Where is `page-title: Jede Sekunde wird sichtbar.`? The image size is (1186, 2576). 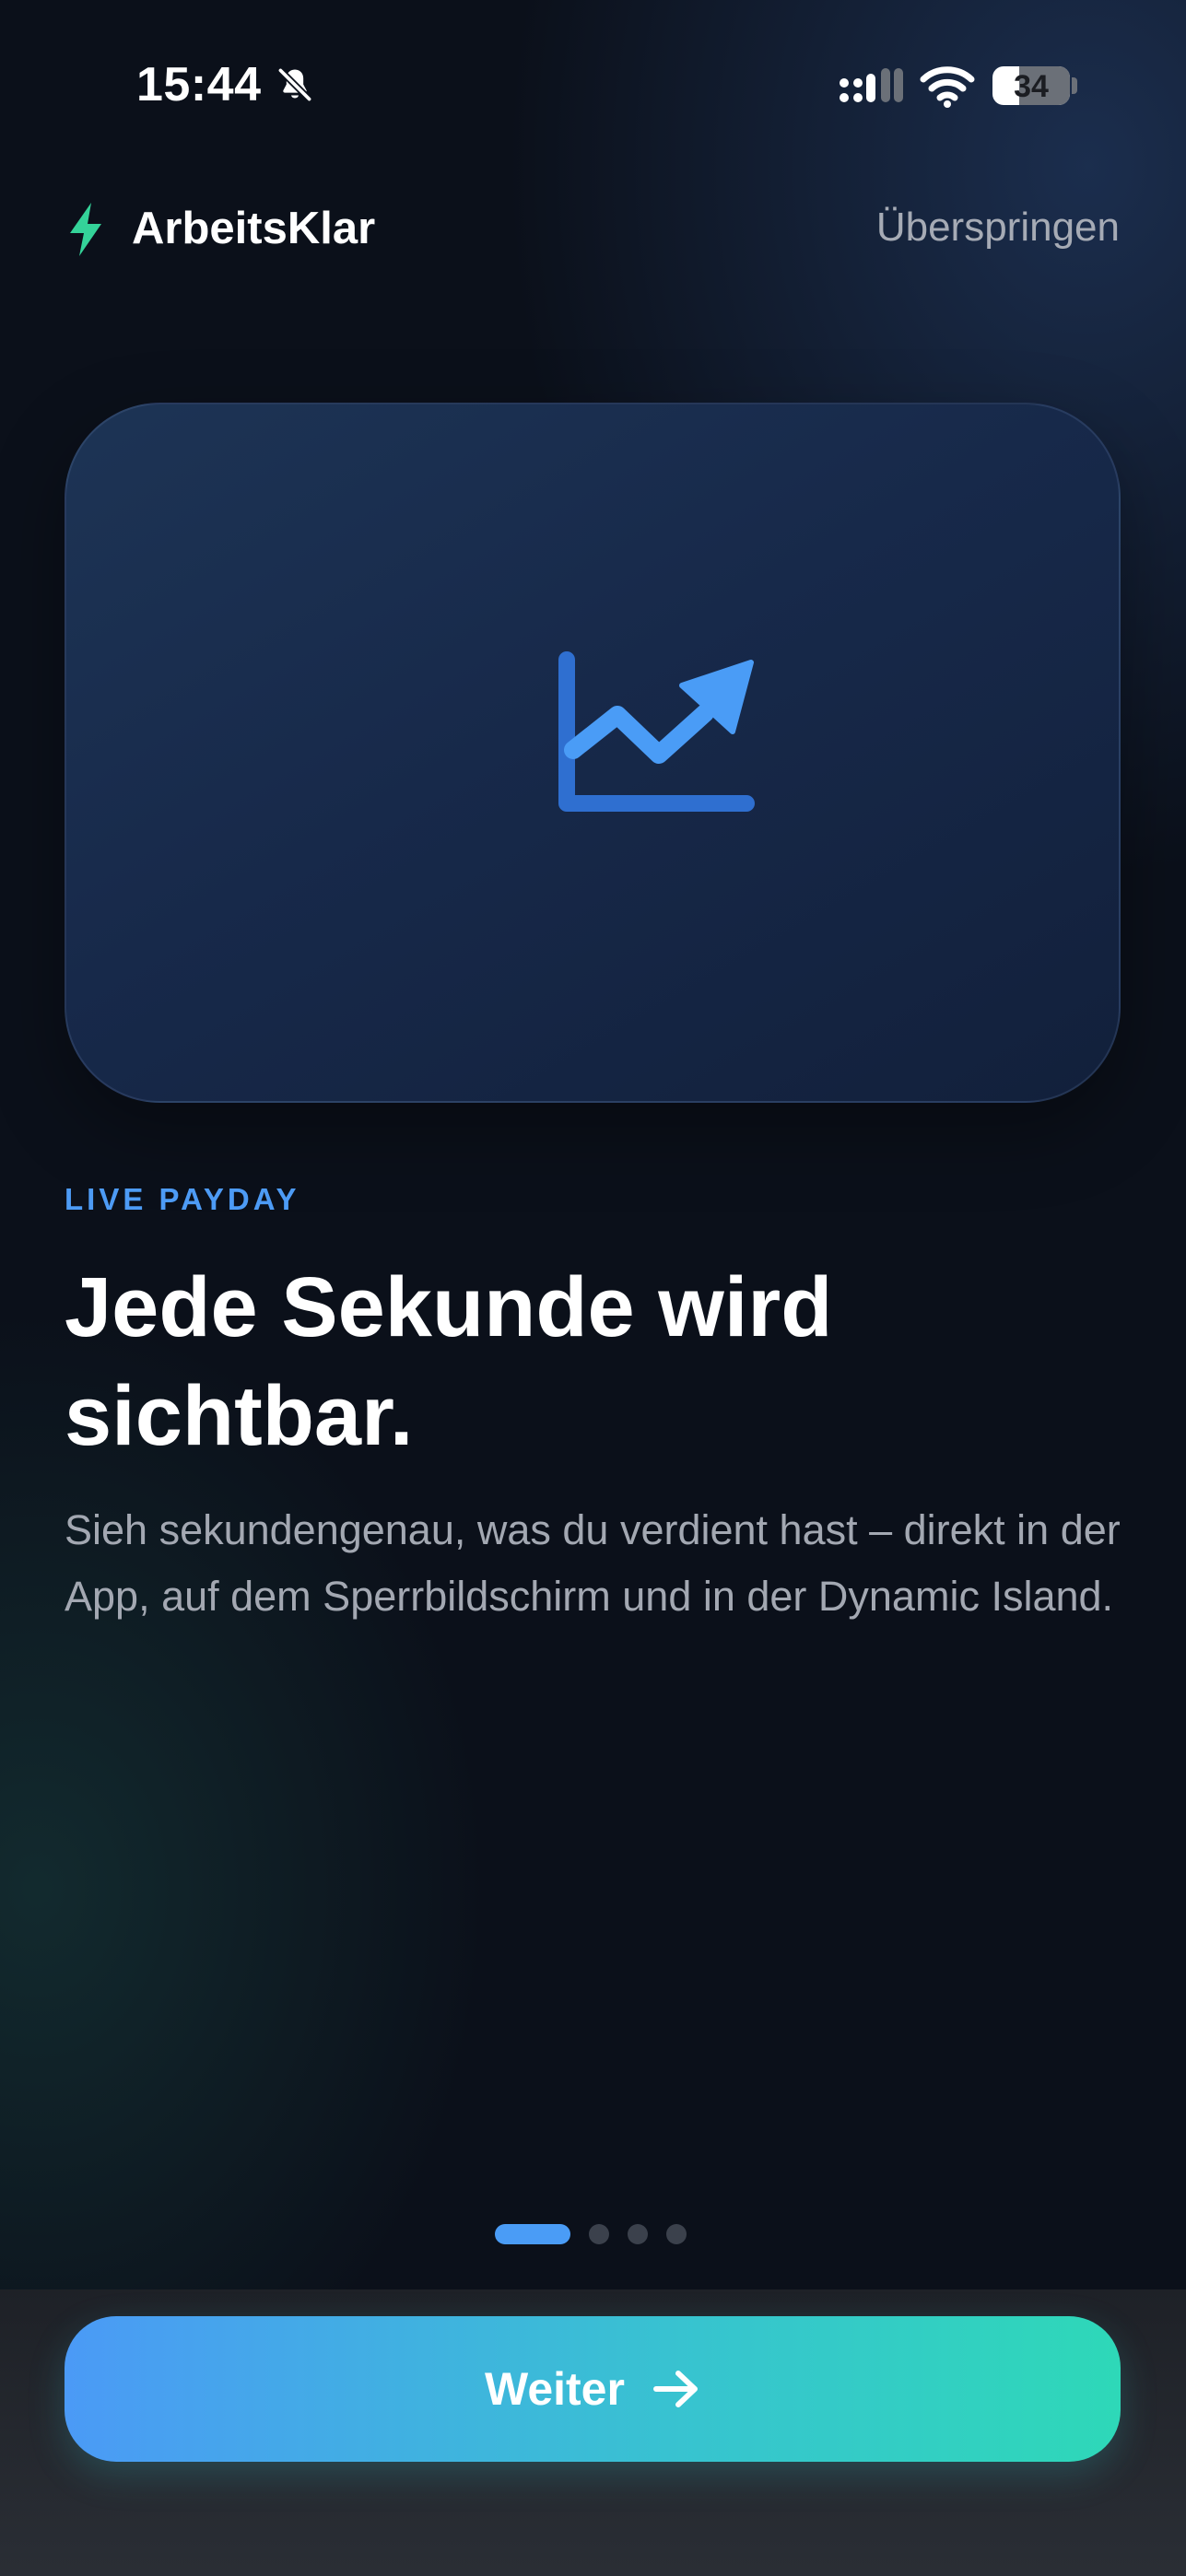
page-title: Jede Sekunde wird sichtbar. is located at coordinates (449, 1361).